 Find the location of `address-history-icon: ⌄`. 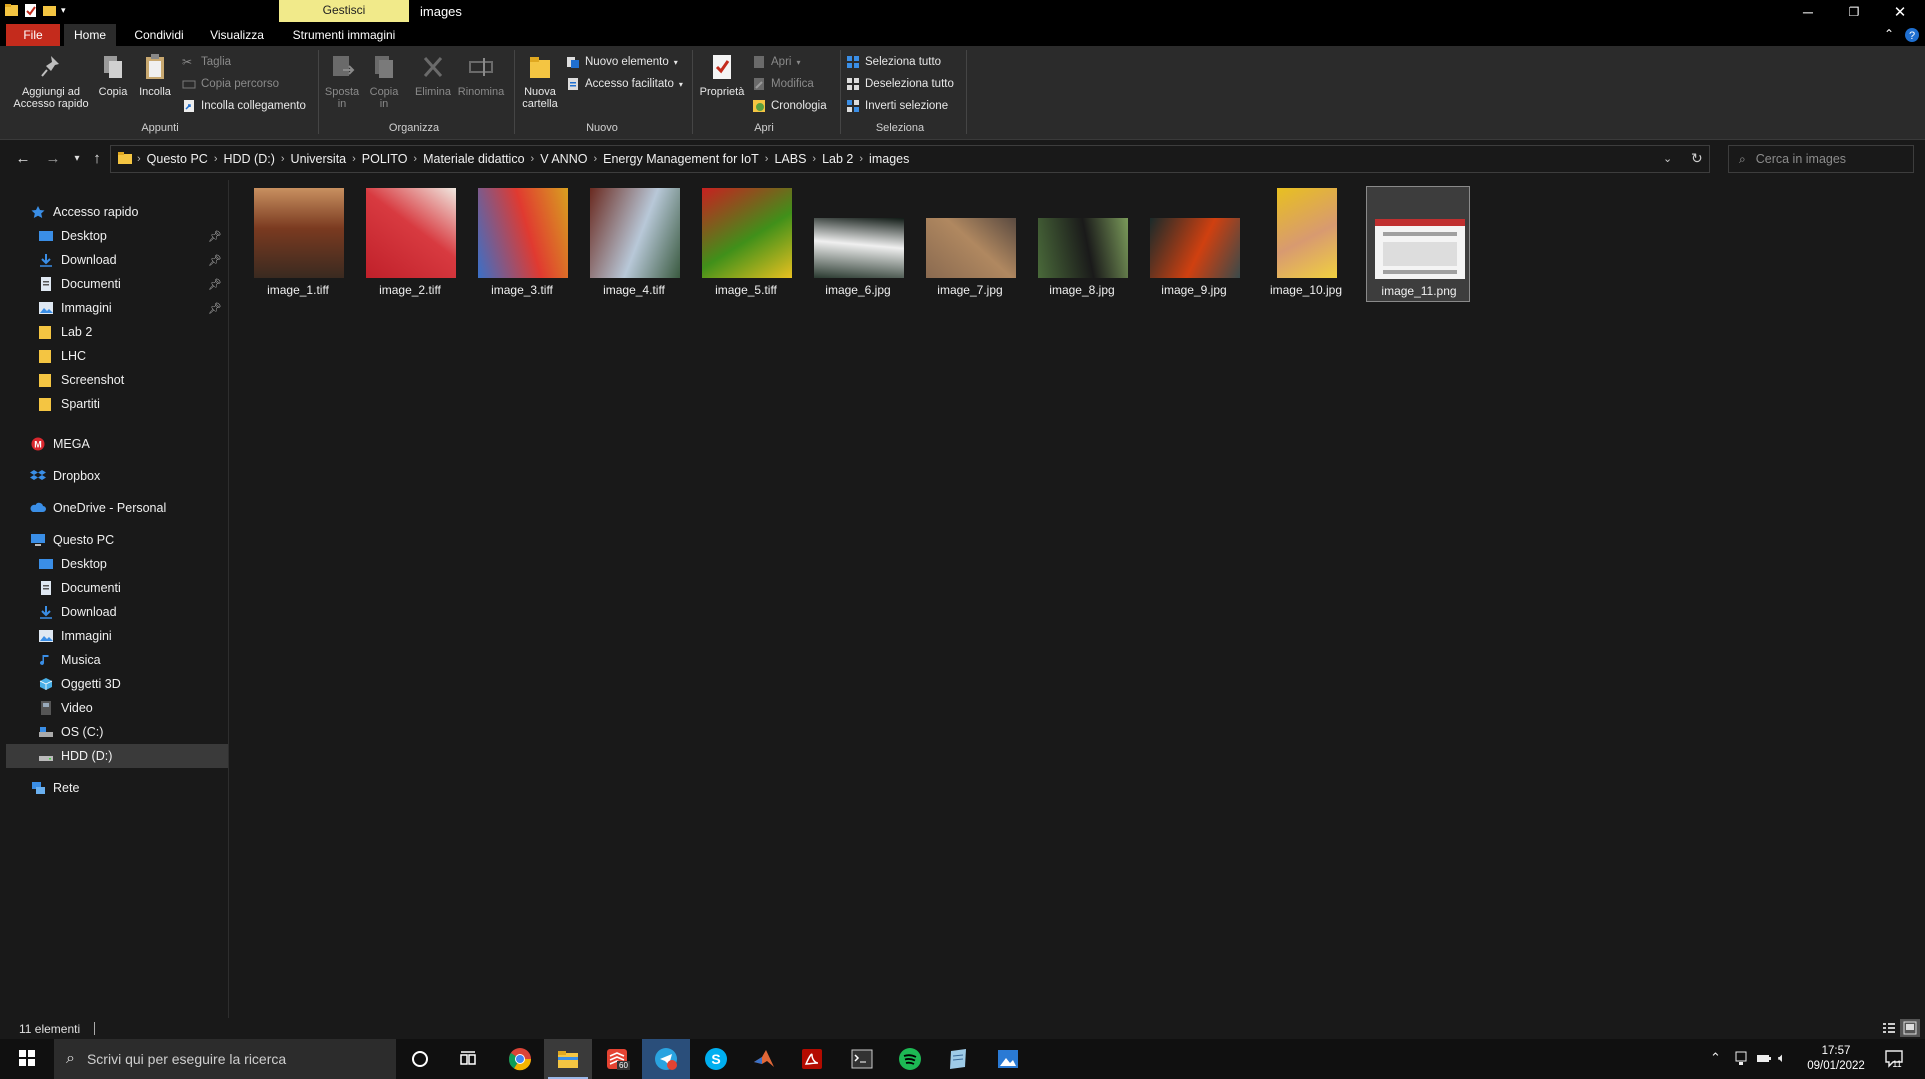

address-history-icon: ⌄ is located at coordinates (1667, 158).